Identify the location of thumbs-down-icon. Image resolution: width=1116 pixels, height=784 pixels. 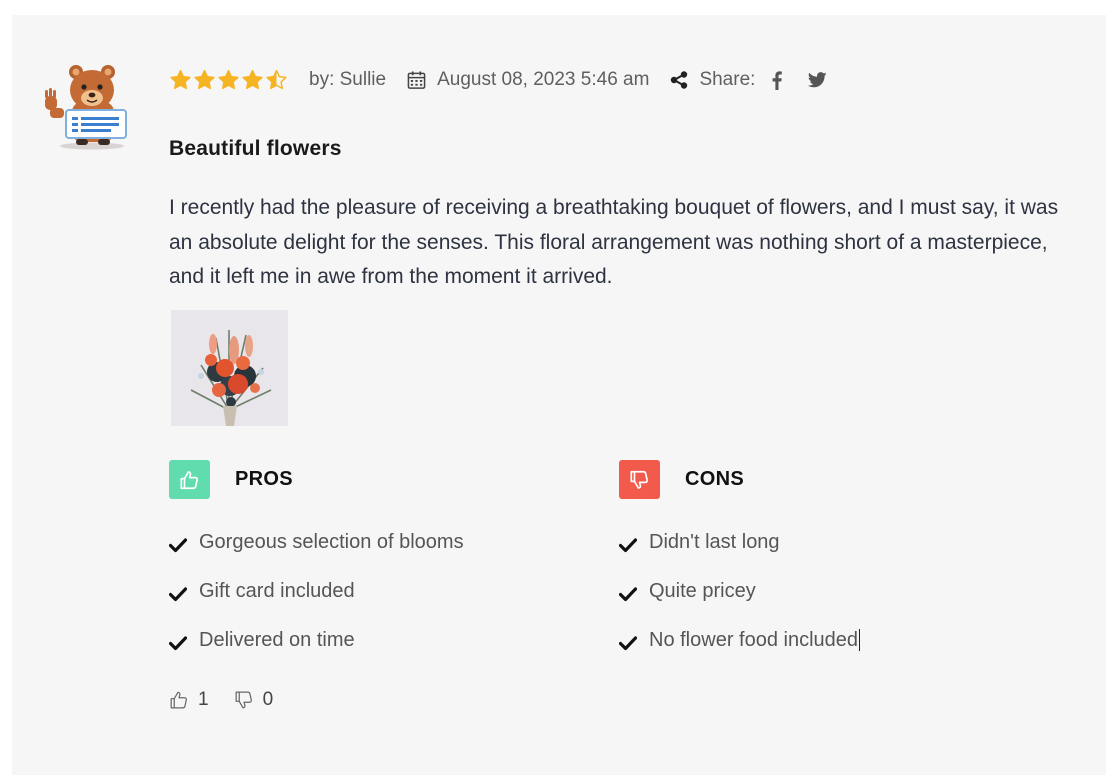
(638, 479).